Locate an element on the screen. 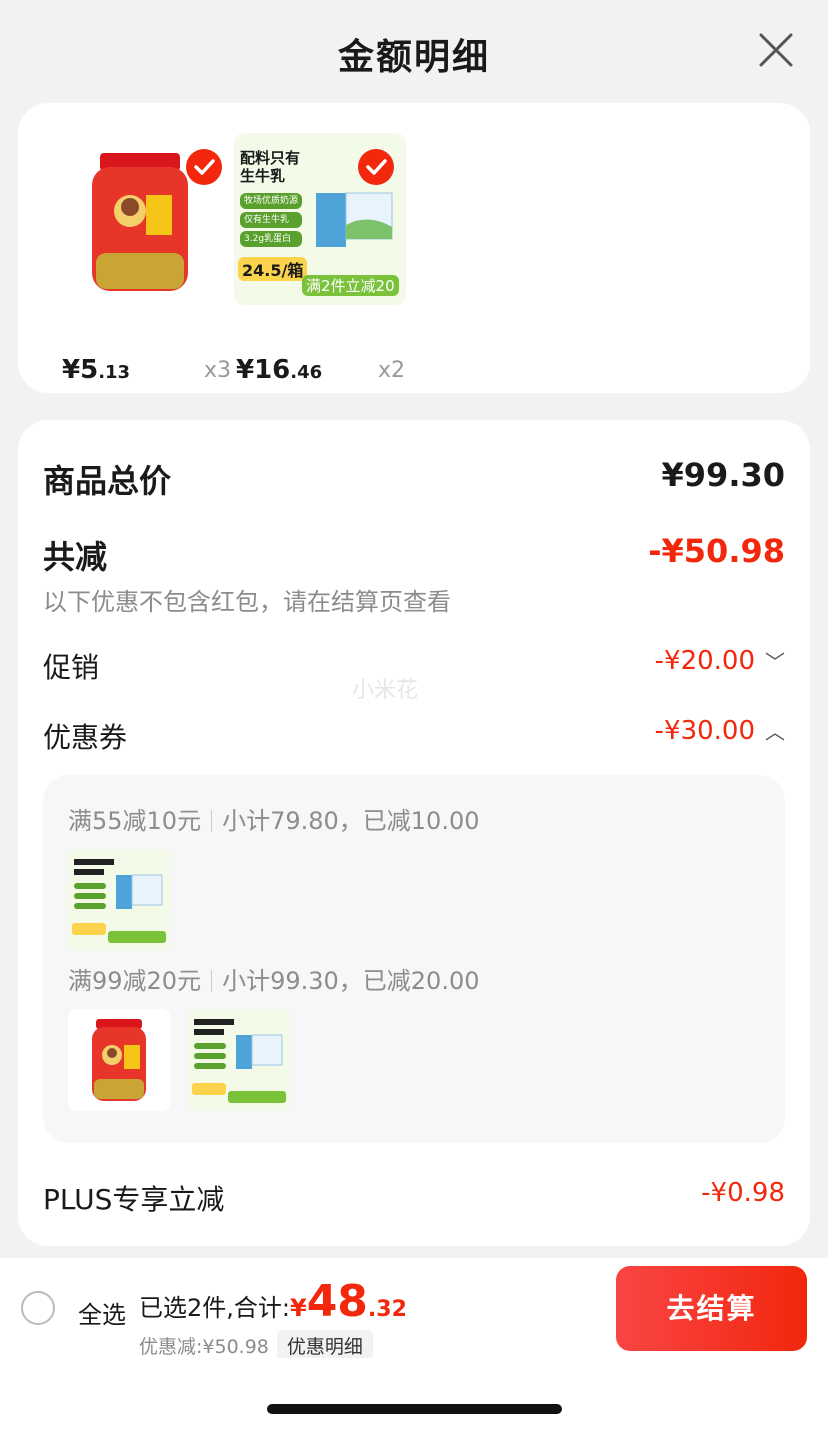 This screenshot has height=1432, width=828. coupon-value-group: -¥30.00 ︿ is located at coordinates (720, 731).